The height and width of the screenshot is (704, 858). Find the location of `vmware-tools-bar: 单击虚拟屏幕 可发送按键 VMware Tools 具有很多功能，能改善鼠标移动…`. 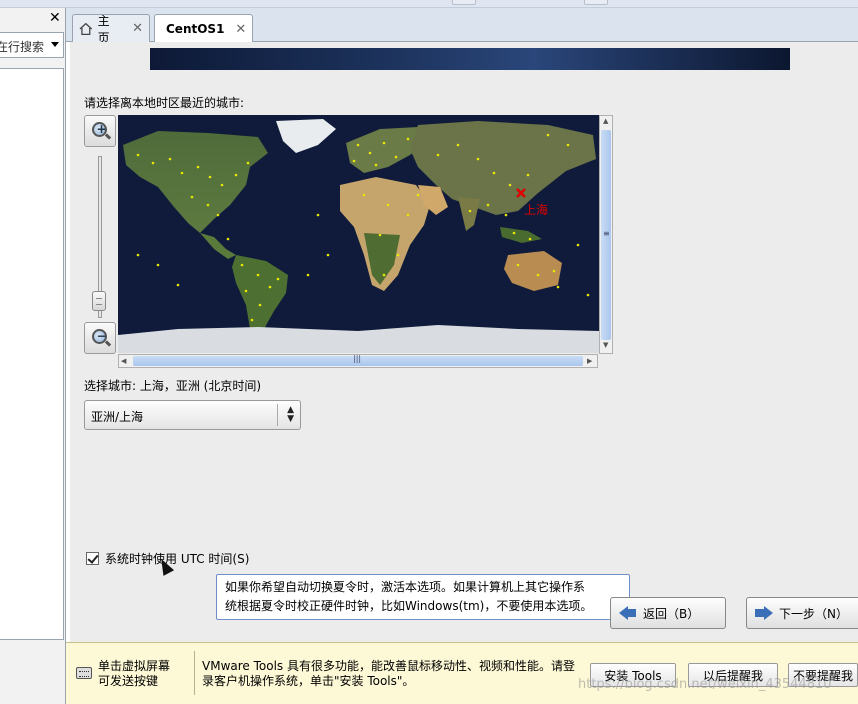

vmware-tools-bar: 单击虚拟屏幕 可发送按键 VMware Tools 具有很多功能，能改善鼠标移动… is located at coordinates (462, 673).